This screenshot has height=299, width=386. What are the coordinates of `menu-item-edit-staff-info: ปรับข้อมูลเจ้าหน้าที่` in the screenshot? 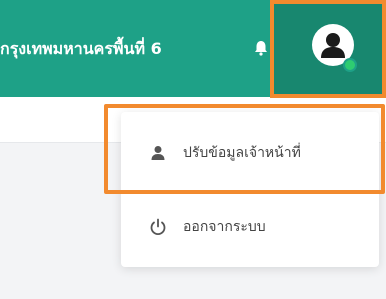 It's located at (250, 153).